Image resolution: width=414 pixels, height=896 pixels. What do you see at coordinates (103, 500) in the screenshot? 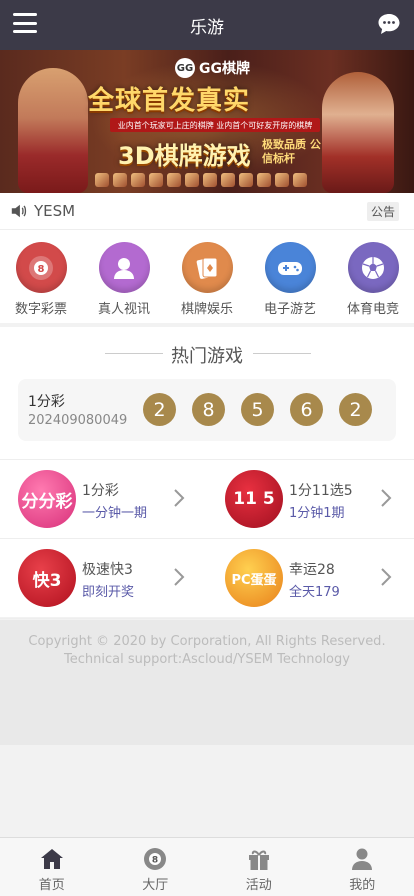
I see `game-item-1fencai: 分分彩 1分彩 一分钟一期` at bounding box center [103, 500].